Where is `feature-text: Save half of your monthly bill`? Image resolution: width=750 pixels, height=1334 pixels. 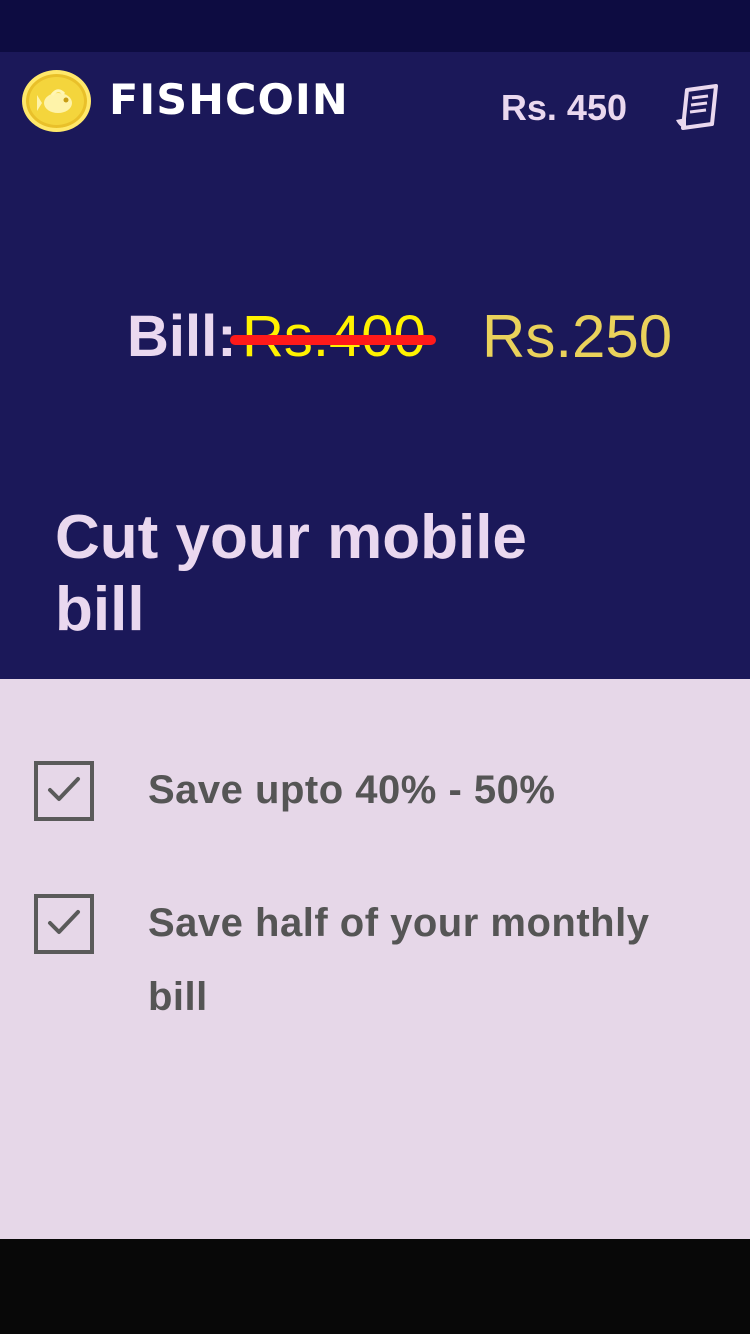 feature-text: Save half of your monthly bill is located at coordinates (399, 960).